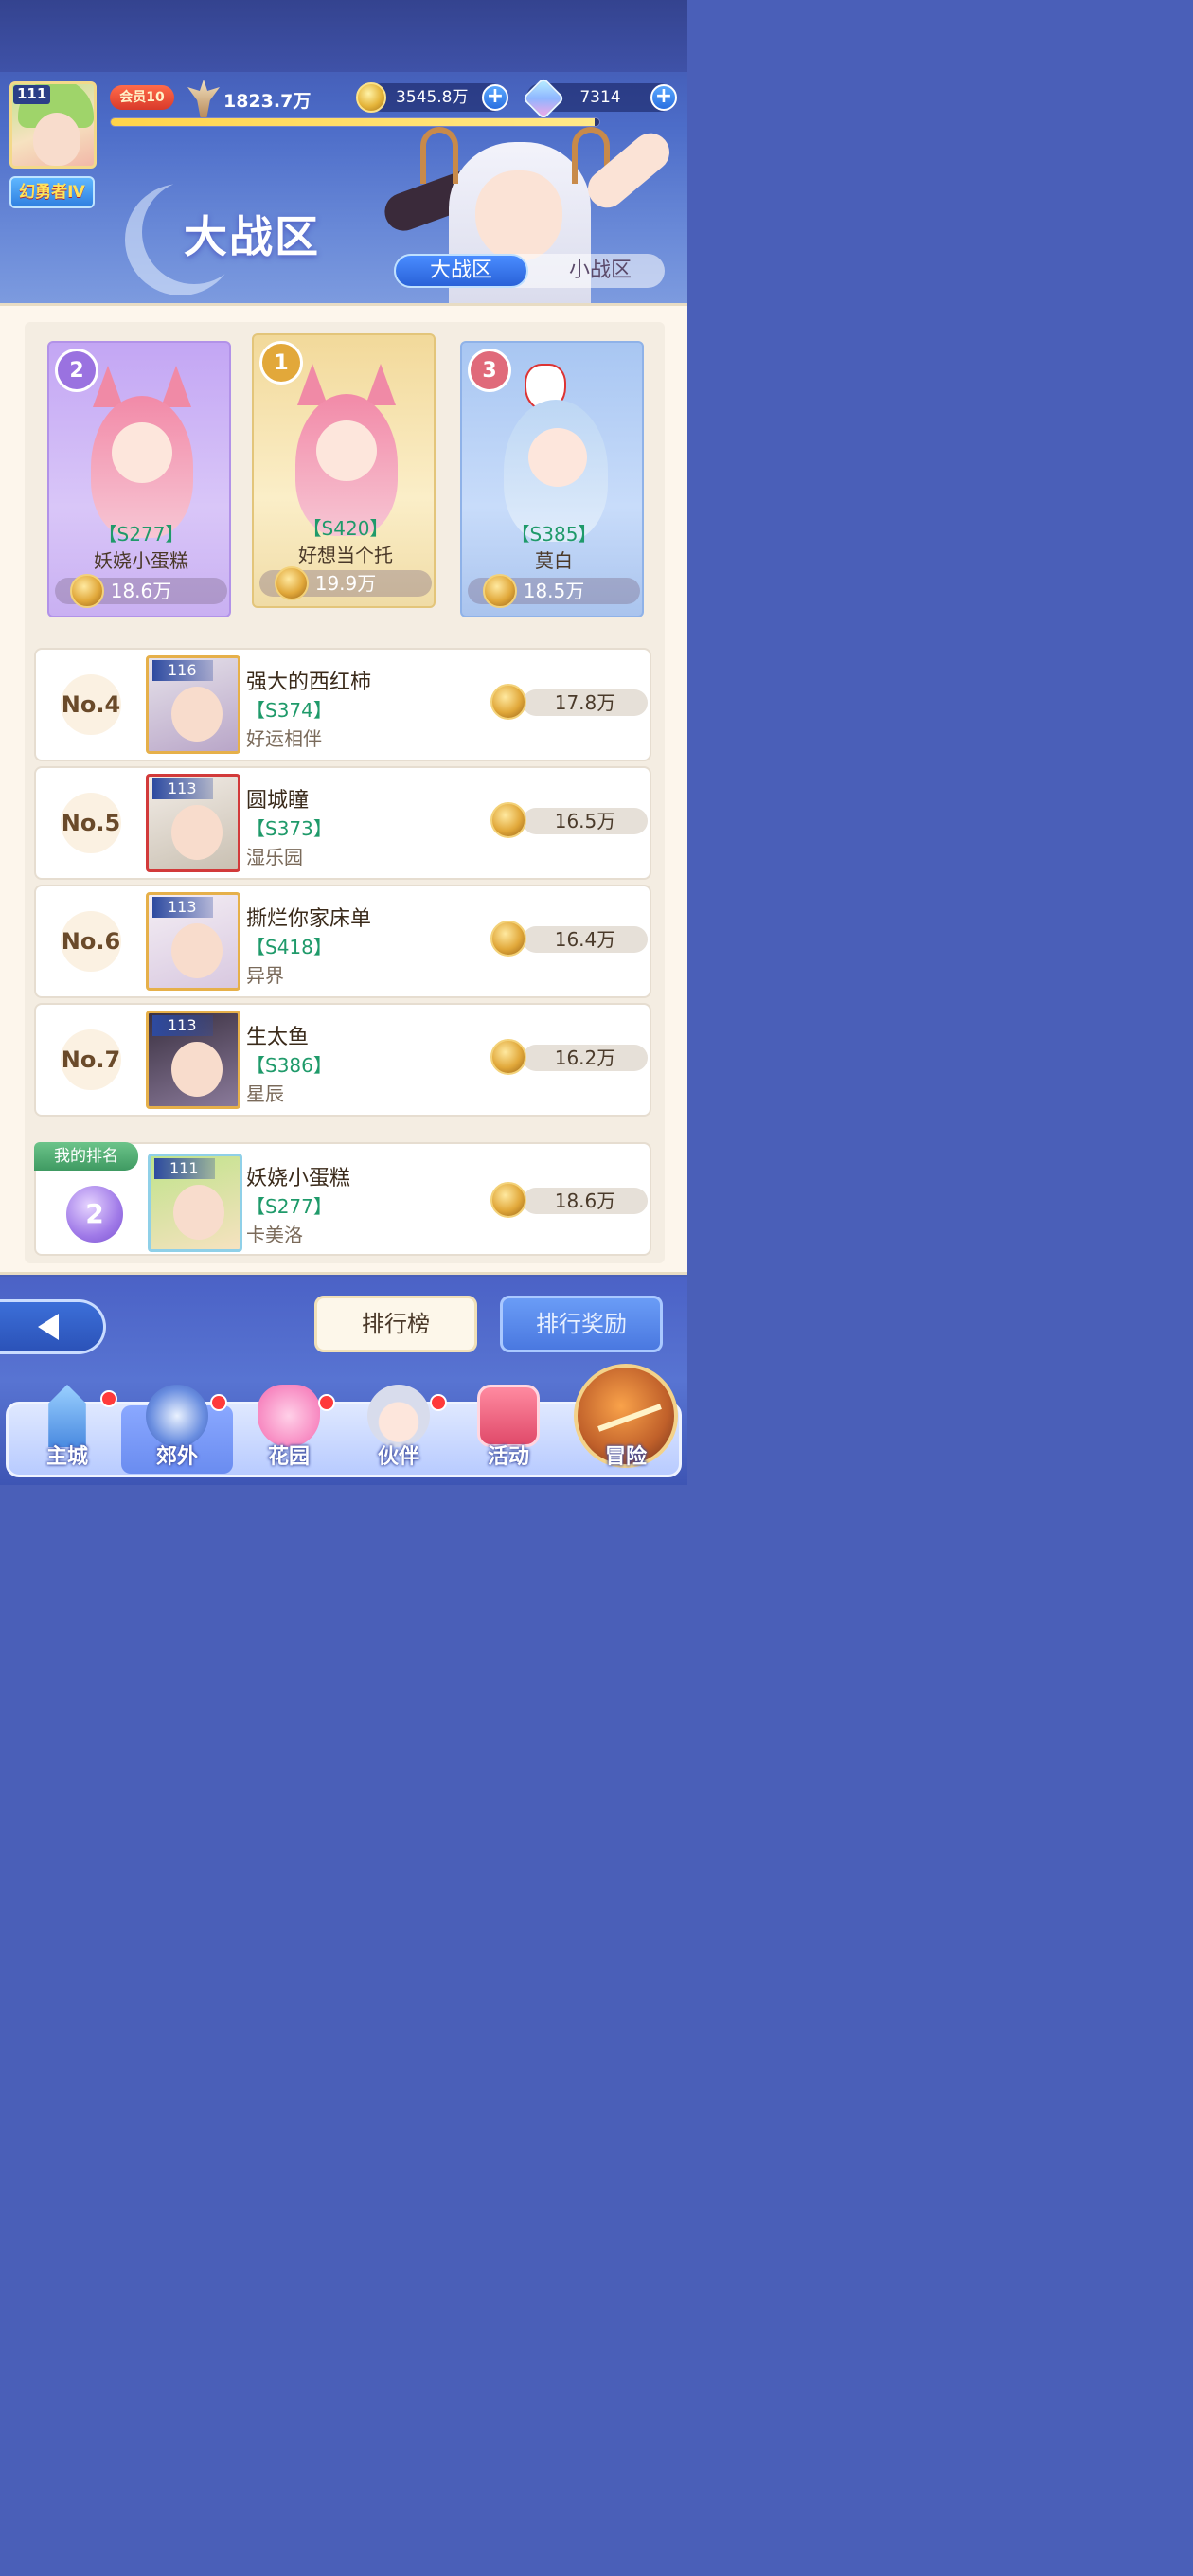 The image size is (1193, 2576). I want to click on ranking-rewards-button: 排行奖励, so click(581, 1324).